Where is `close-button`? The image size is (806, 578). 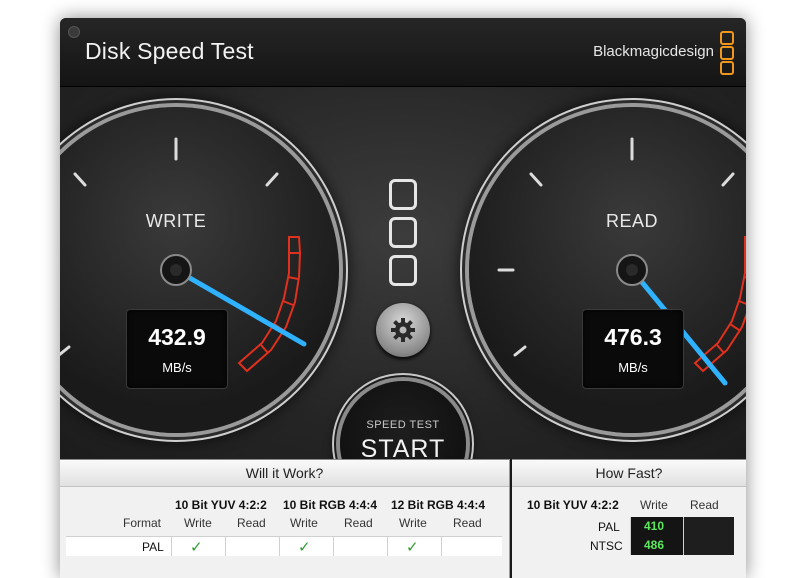 close-button is located at coordinates (74, 32).